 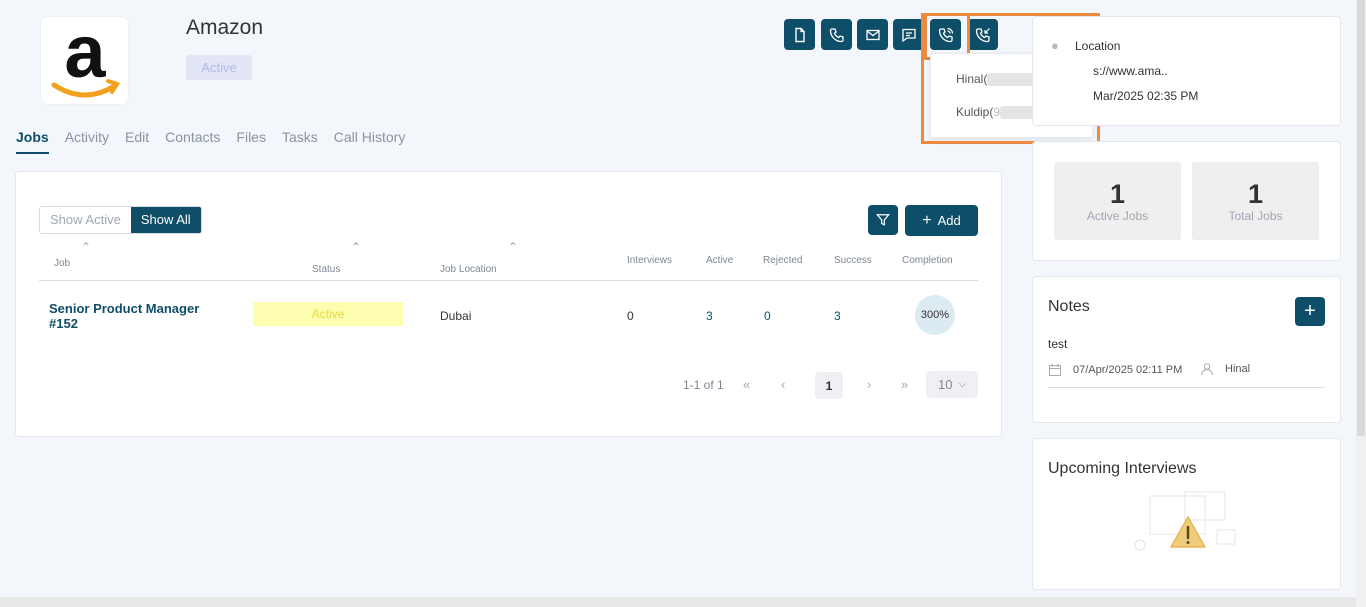 What do you see at coordinates (1058, 344) in the screenshot?
I see `note-text: test` at bounding box center [1058, 344].